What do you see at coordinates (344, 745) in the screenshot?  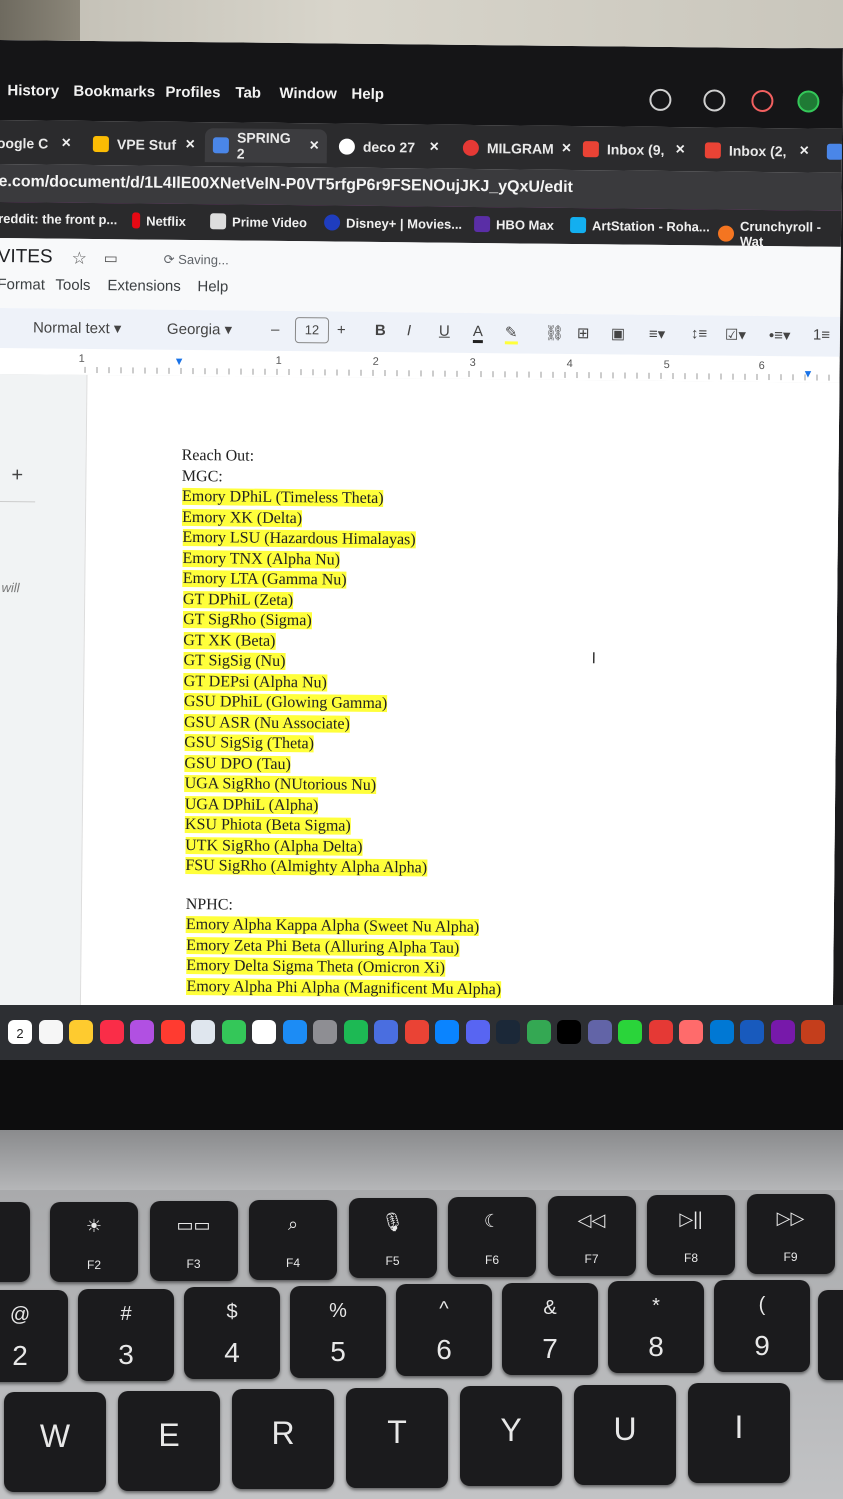 I see `document-line: GSU SigSig (Theta)` at bounding box center [344, 745].